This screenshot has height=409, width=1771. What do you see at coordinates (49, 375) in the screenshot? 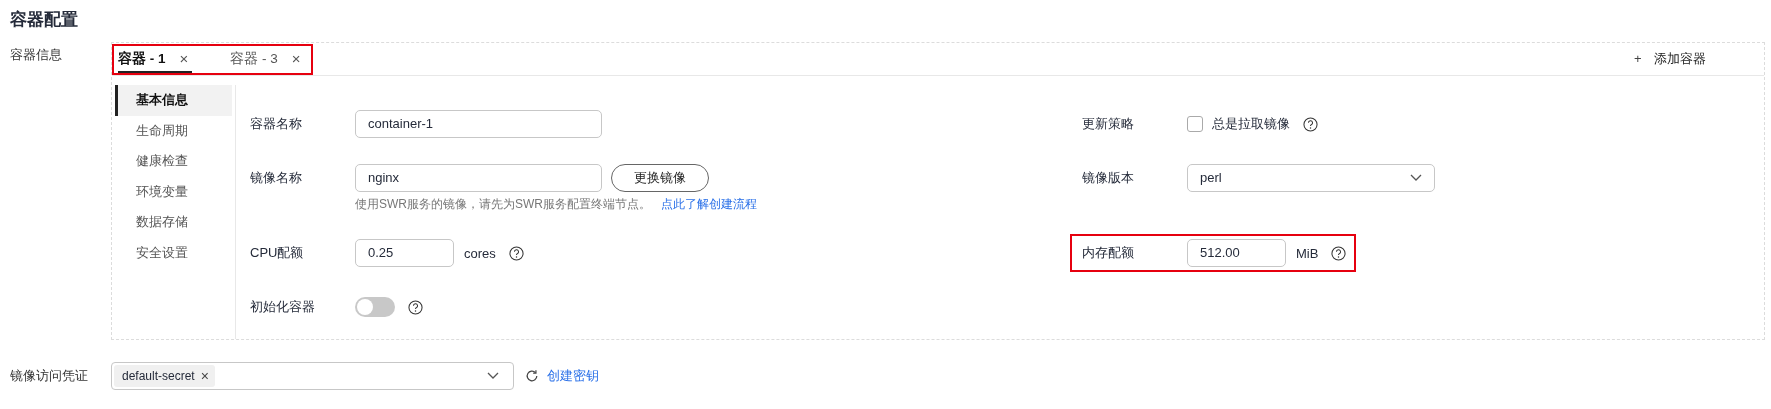
I see `field-label: 镜像访问凭证` at bounding box center [49, 375].